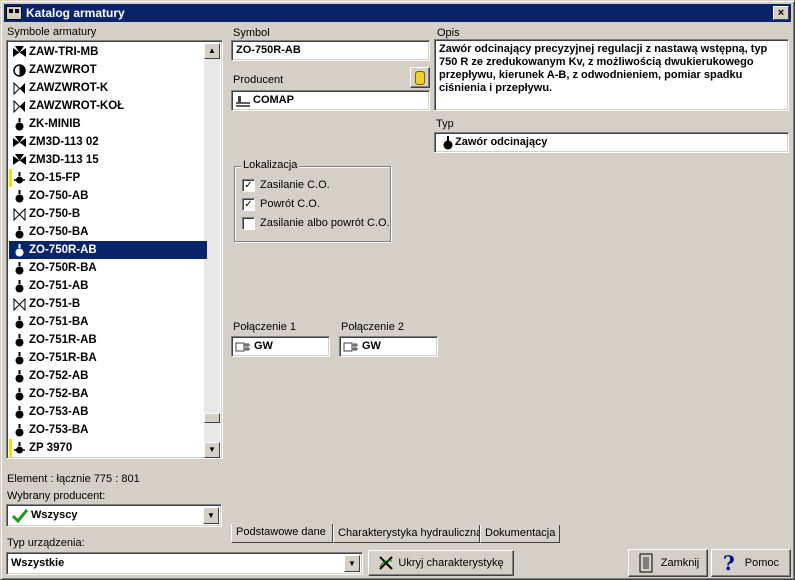 This screenshot has height=580, width=795. I want to click on list-item-label: ZO-750R-AB, so click(63, 250).